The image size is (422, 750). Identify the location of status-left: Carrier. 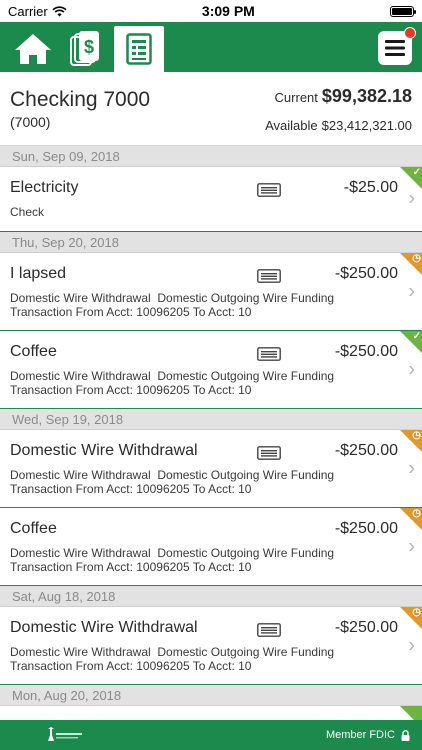
(37, 11).